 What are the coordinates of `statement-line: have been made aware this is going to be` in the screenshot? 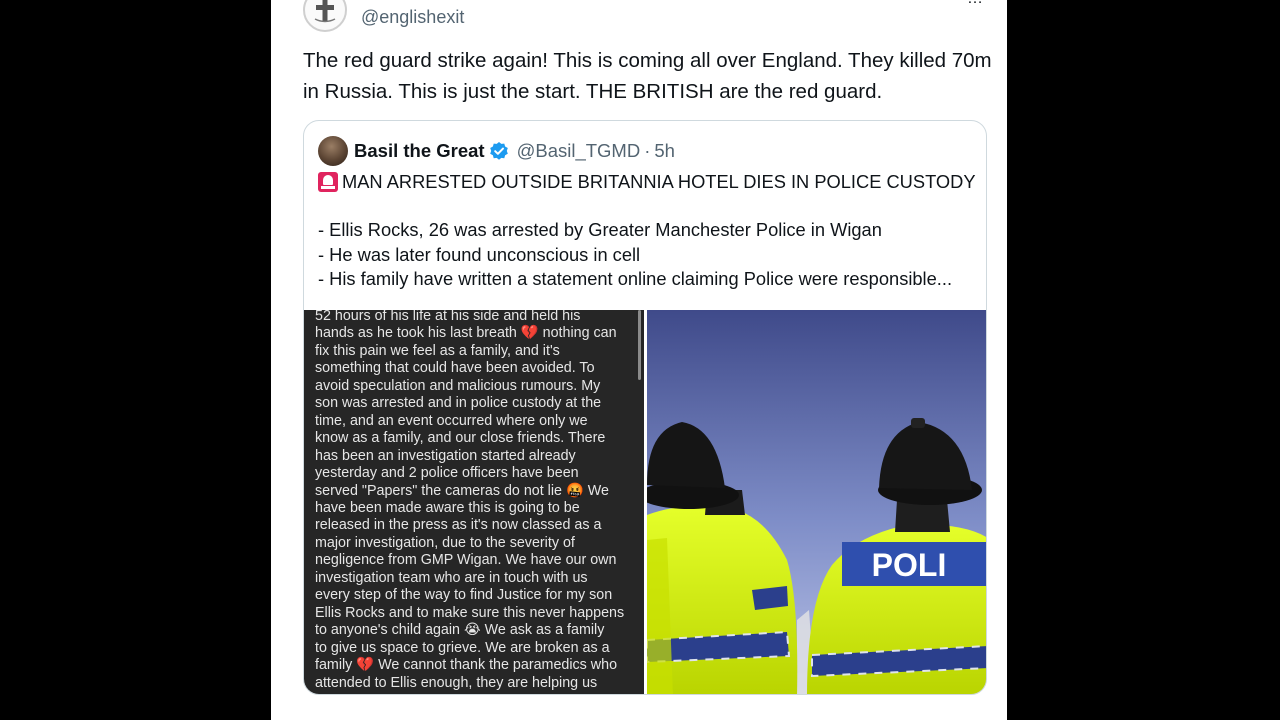 It's located at (447, 507).